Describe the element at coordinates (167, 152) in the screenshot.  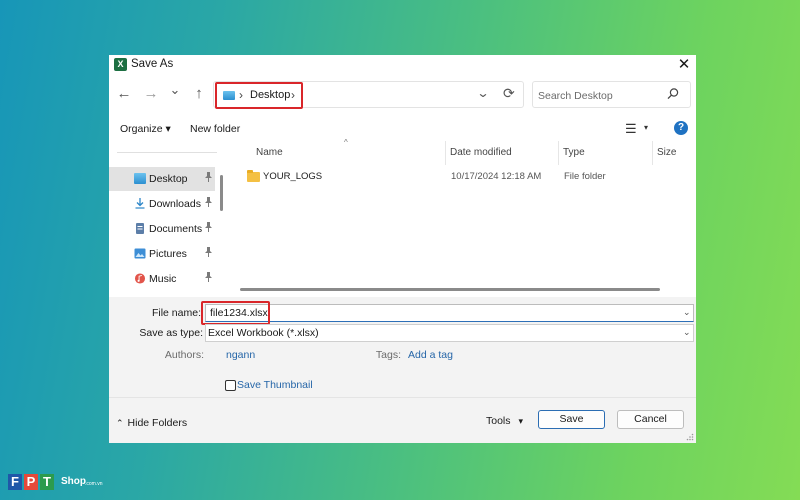
I see `sidebar-divider` at that location.